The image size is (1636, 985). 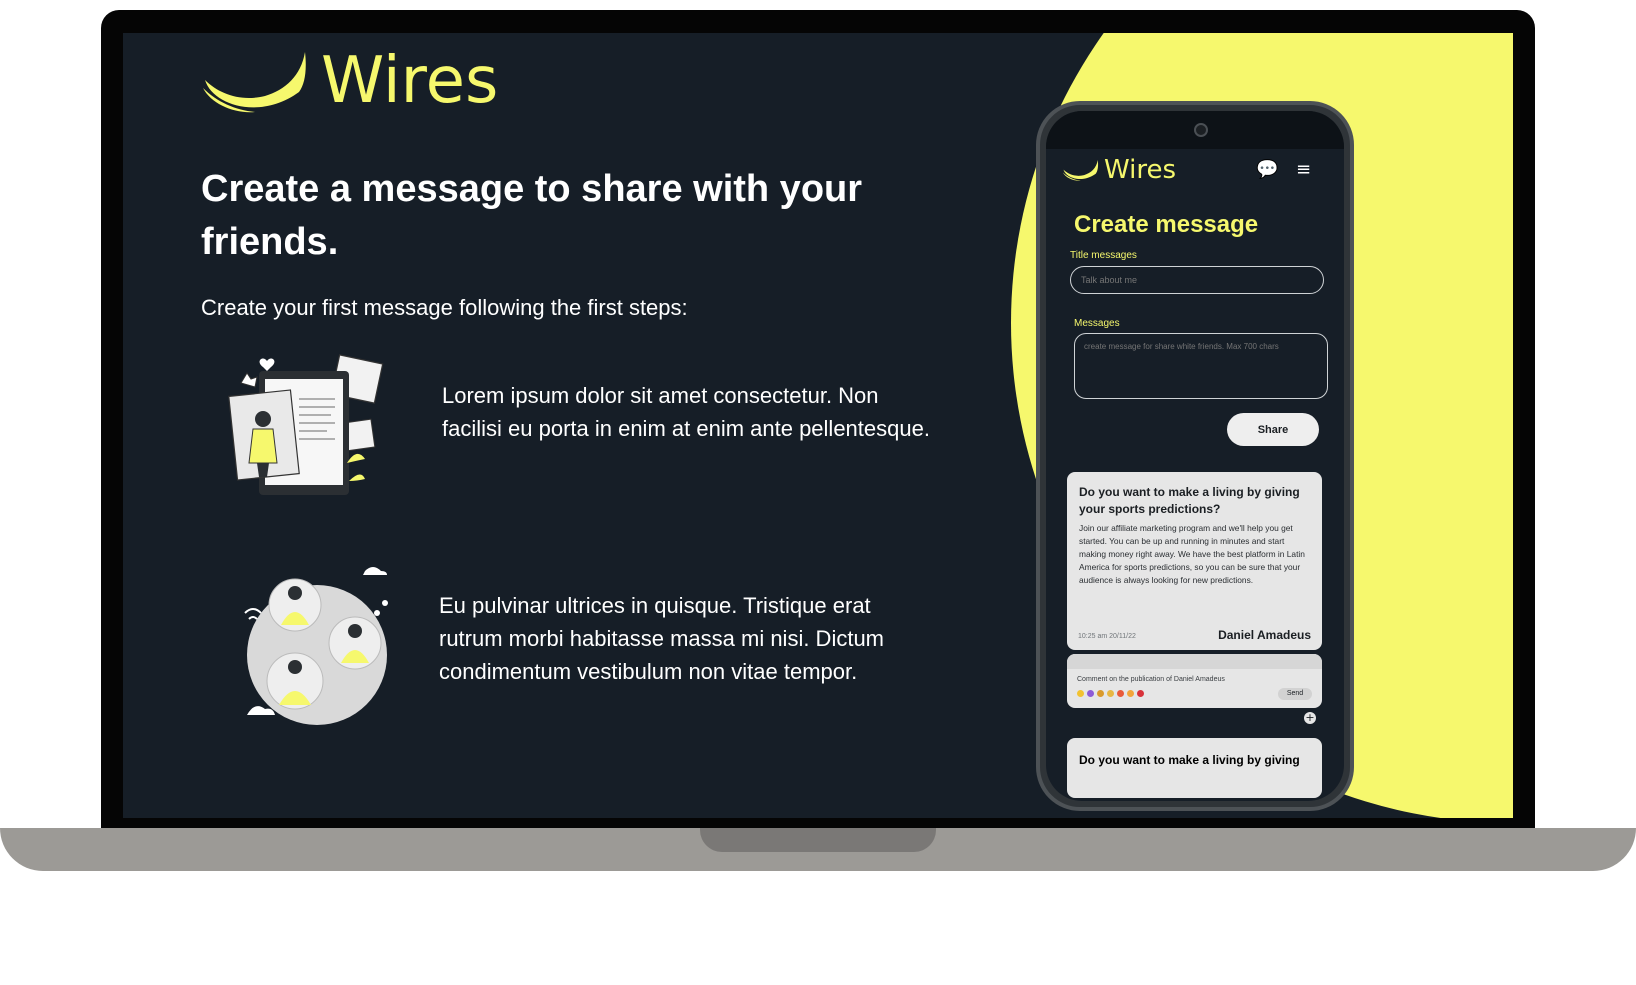 What do you see at coordinates (1140, 170) in the screenshot?
I see `app-brand-name: Wires` at bounding box center [1140, 170].